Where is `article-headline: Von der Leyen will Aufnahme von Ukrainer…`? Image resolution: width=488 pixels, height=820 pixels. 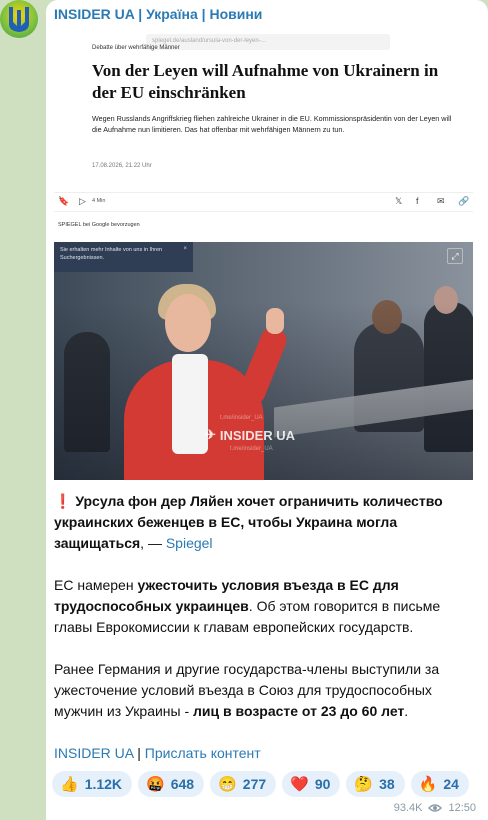
article-headline: Von der Leyen will Aufnahme von Ukrainer… is located at coordinates (265, 81).